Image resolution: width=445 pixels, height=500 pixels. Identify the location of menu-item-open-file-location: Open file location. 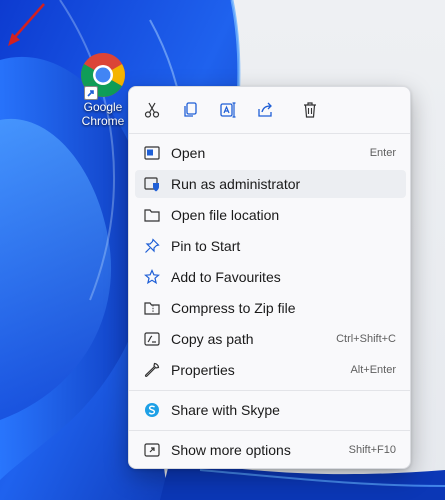
(270, 215).